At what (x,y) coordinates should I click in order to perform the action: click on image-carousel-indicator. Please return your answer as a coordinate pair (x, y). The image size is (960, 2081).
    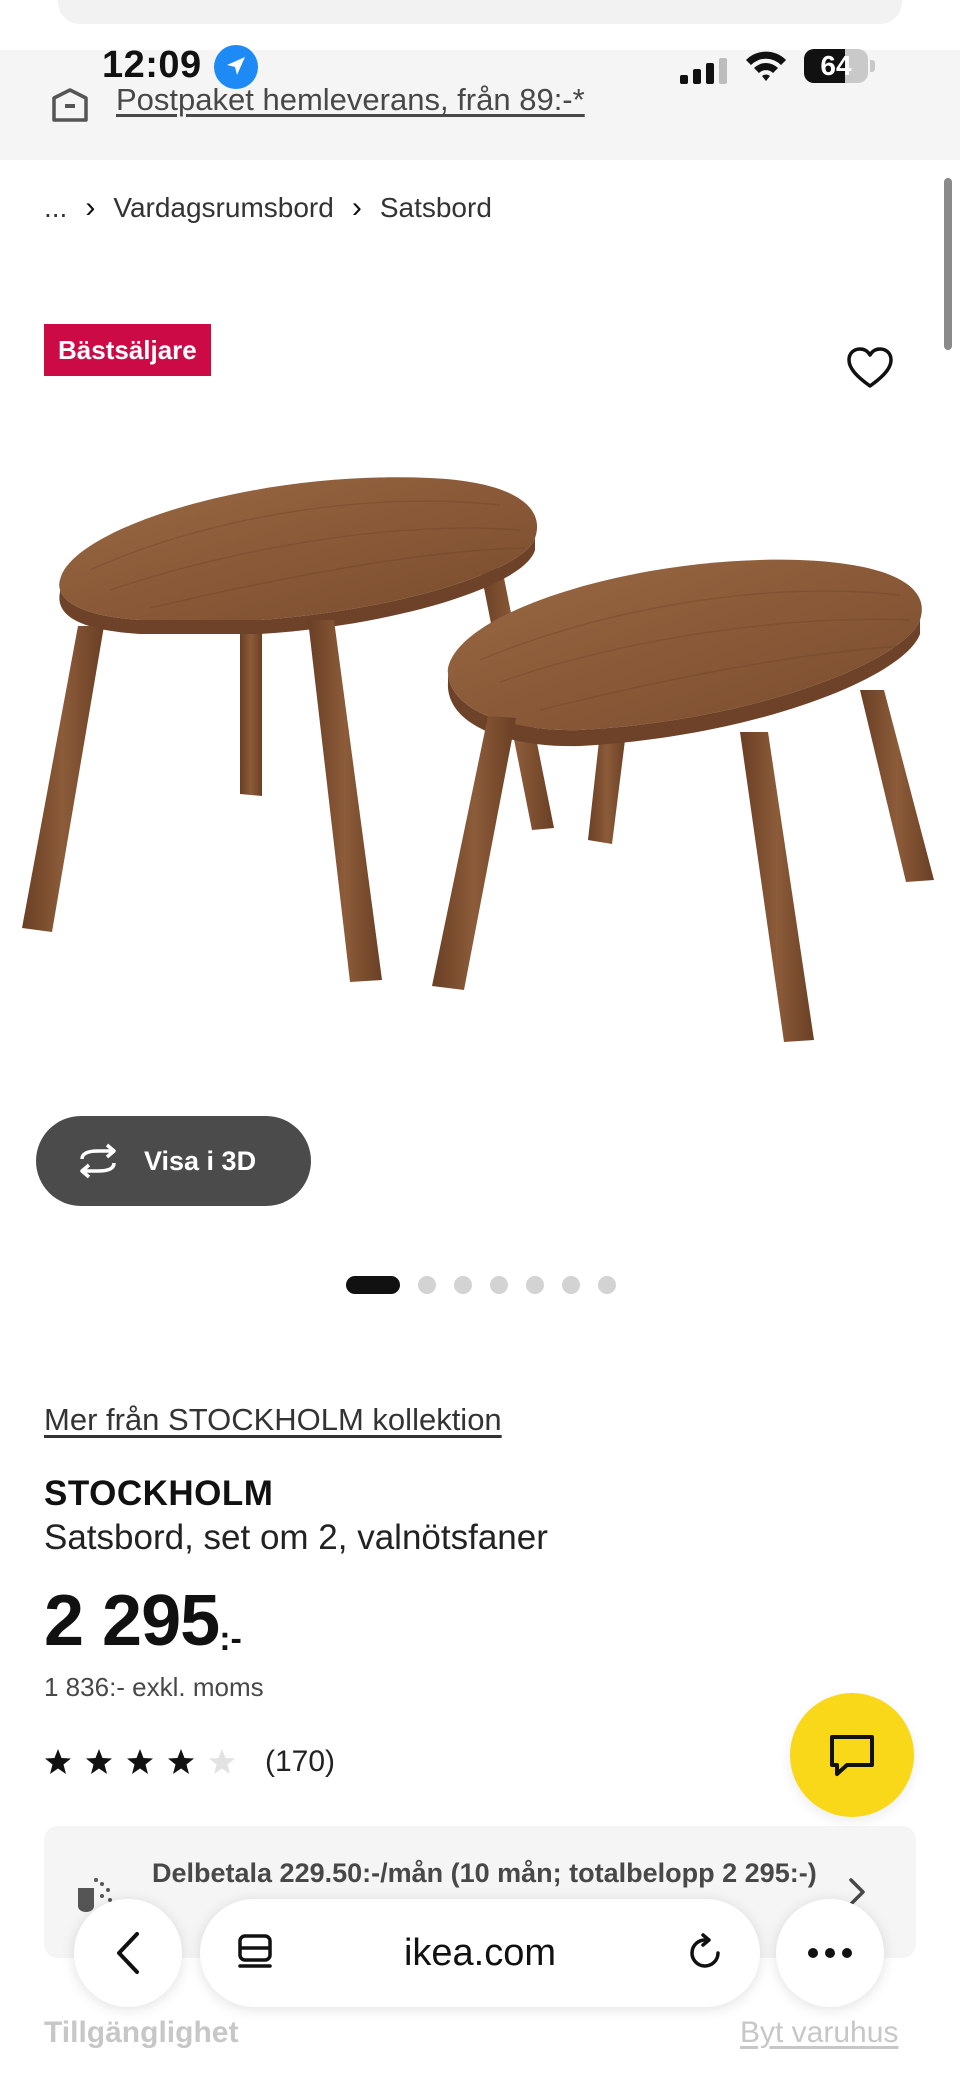
    Looking at the image, I should click on (490, 1285).